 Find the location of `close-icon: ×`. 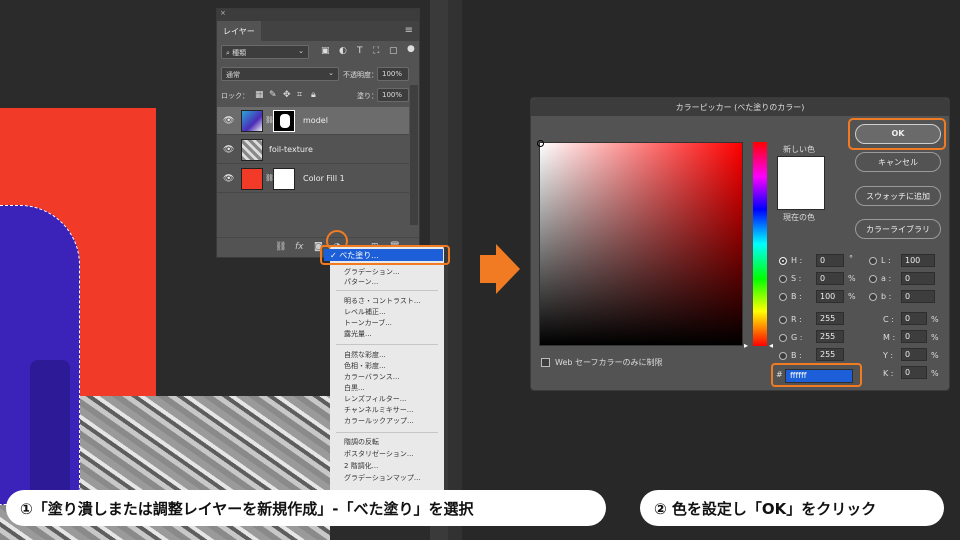

close-icon: × is located at coordinates (223, 13).